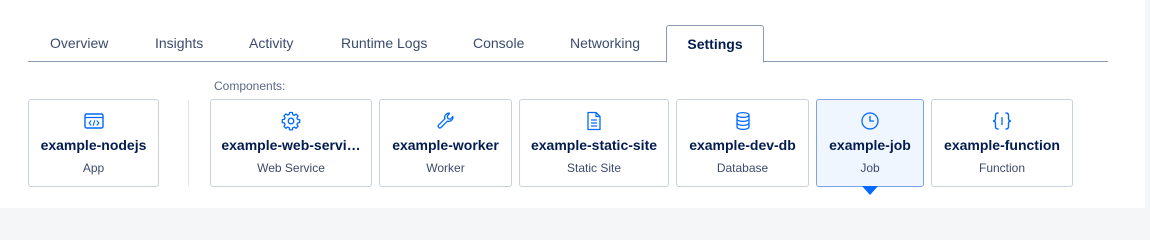 The height and width of the screenshot is (240, 1150). What do you see at coordinates (79, 43) in the screenshot?
I see `tab-overview: Overview` at bounding box center [79, 43].